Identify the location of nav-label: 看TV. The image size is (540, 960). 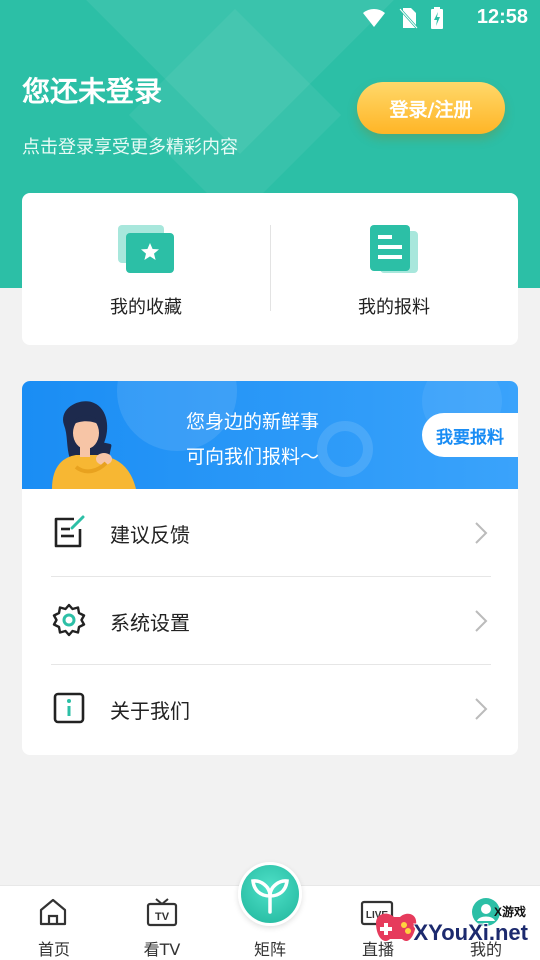
(162, 949).